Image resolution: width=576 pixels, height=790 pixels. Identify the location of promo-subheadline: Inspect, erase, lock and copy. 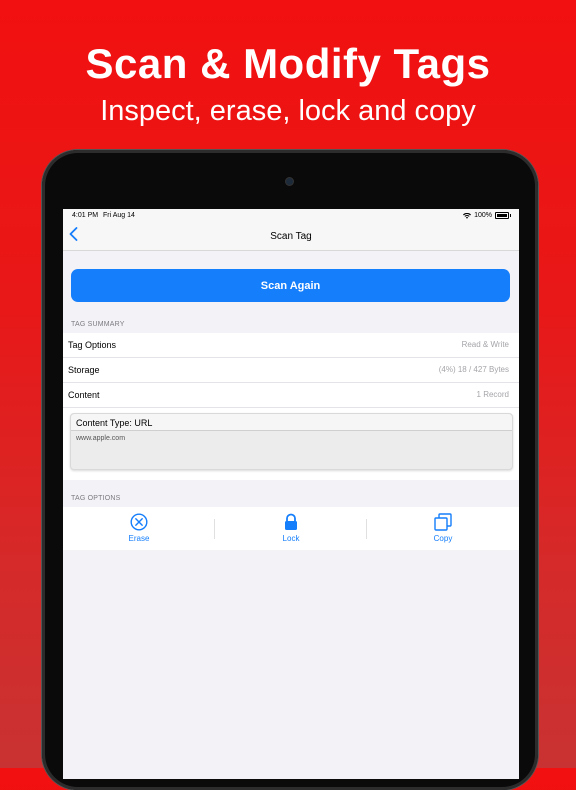
(288, 111).